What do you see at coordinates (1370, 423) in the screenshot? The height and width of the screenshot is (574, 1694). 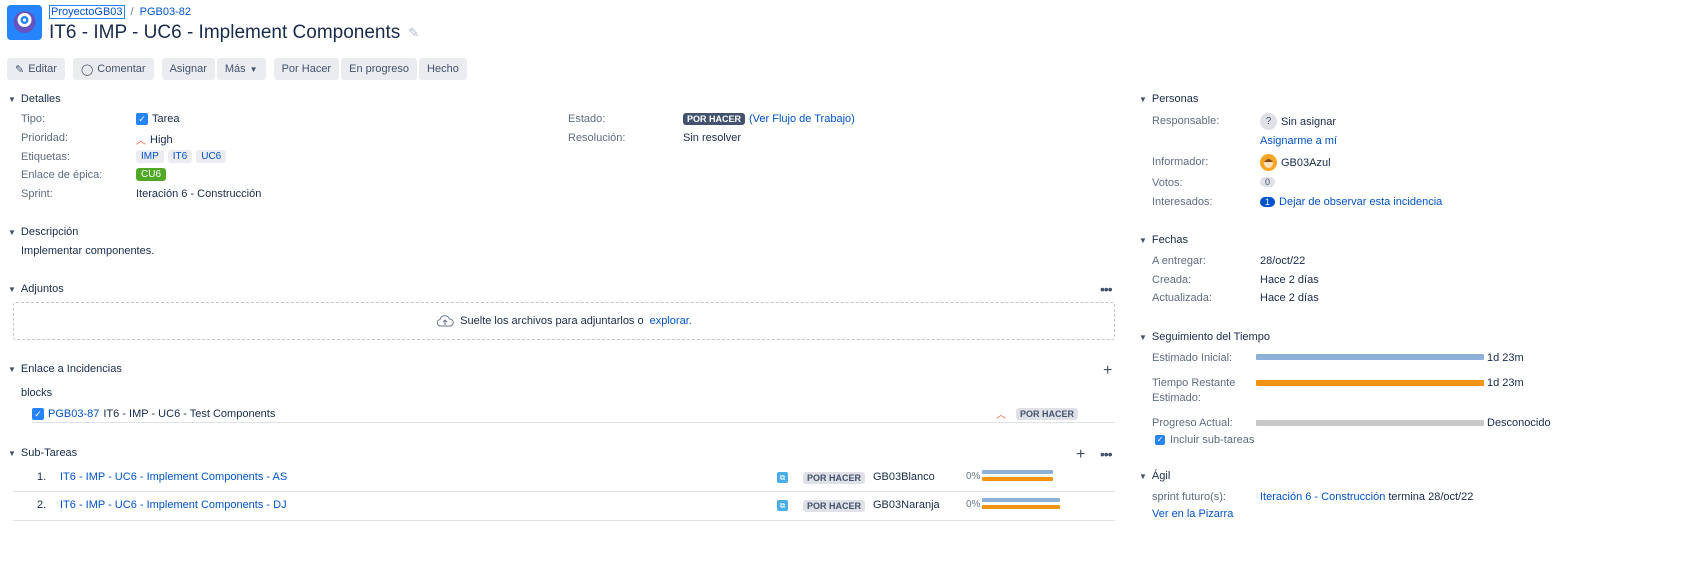 I see `time-spent-bar` at bounding box center [1370, 423].